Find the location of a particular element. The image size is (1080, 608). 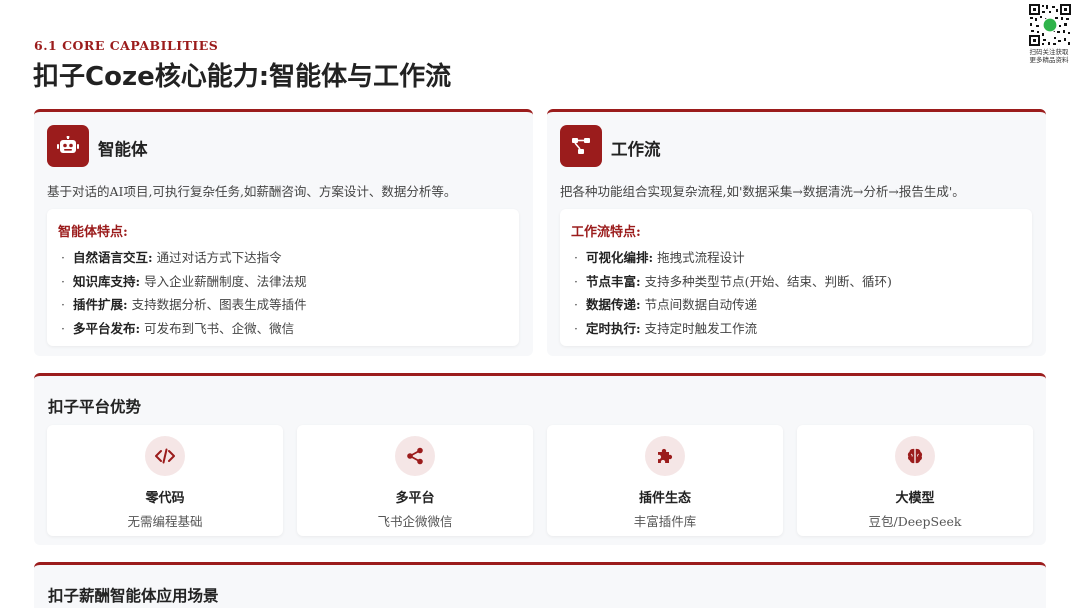

workflow-card-description: 把各种功能组合实现复杂流程,如'数据采集→数据清洗→分析→报告生成'。 is located at coordinates (762, 191).